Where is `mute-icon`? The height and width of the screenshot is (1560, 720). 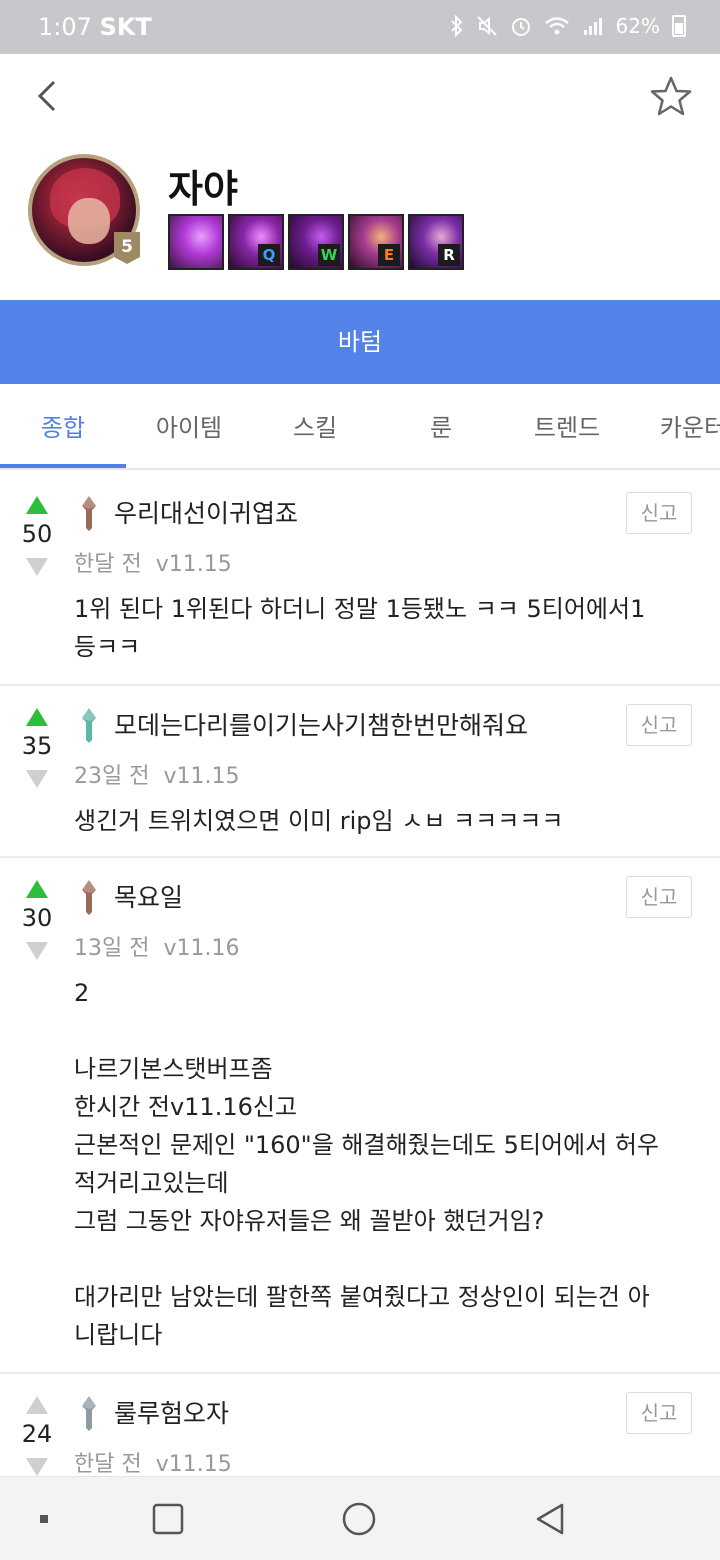 mute-icon is located at coordinates (486, 26).